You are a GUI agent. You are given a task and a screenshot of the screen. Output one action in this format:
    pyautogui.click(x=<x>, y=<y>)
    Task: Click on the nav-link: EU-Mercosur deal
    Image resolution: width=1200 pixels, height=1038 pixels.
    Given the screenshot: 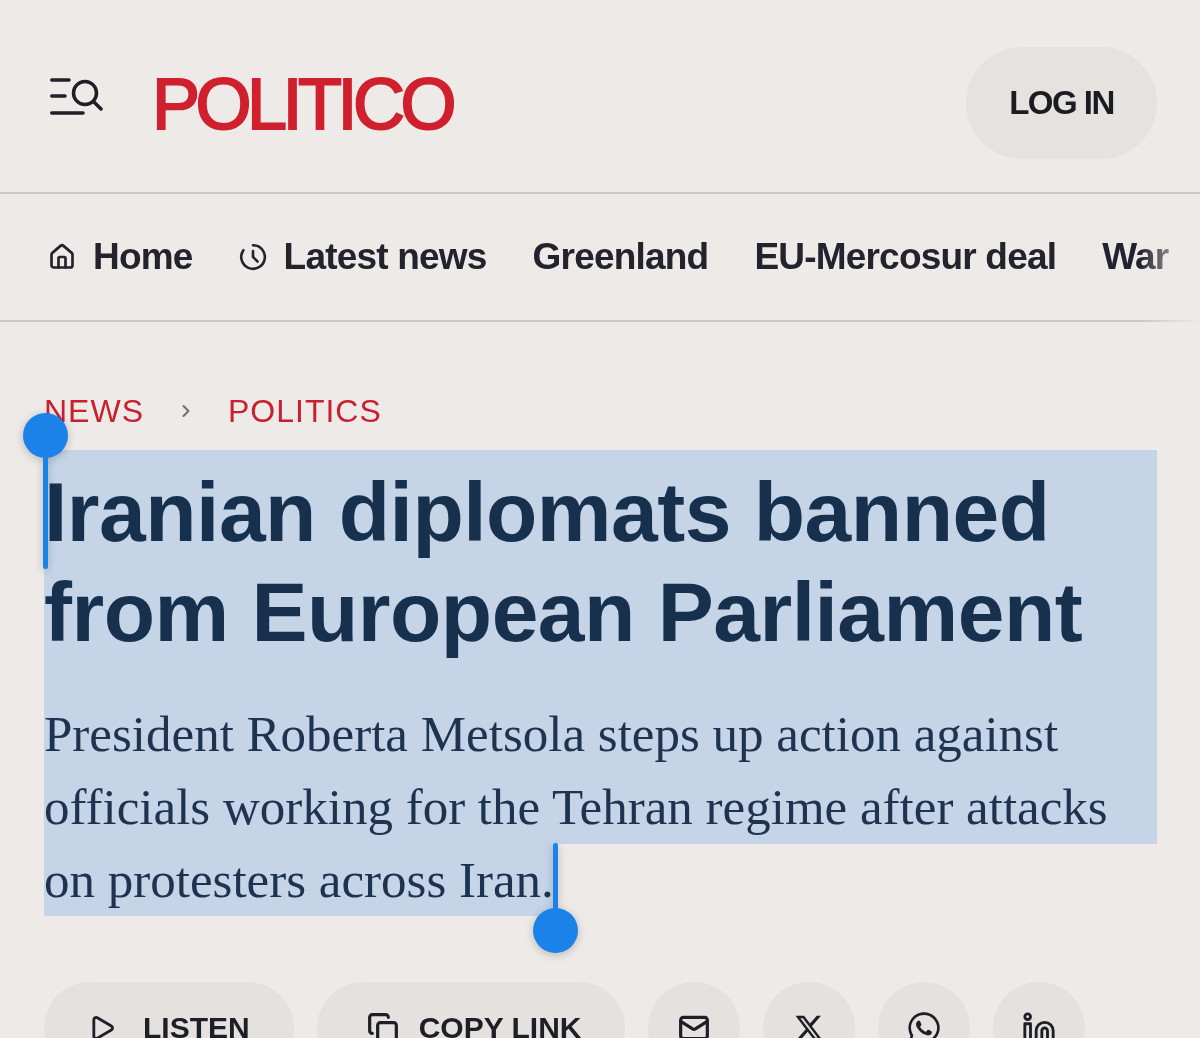 What is the action you would take?
    pyautogui.click(x=905, y=257)
    